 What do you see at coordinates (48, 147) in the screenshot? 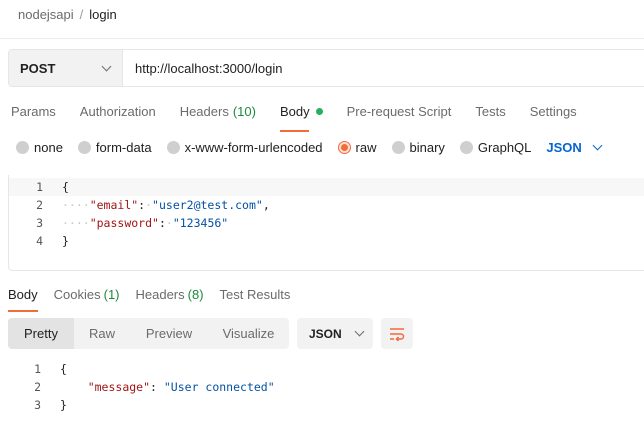
I see `radio-label: none` at bounding box center [48, 147].